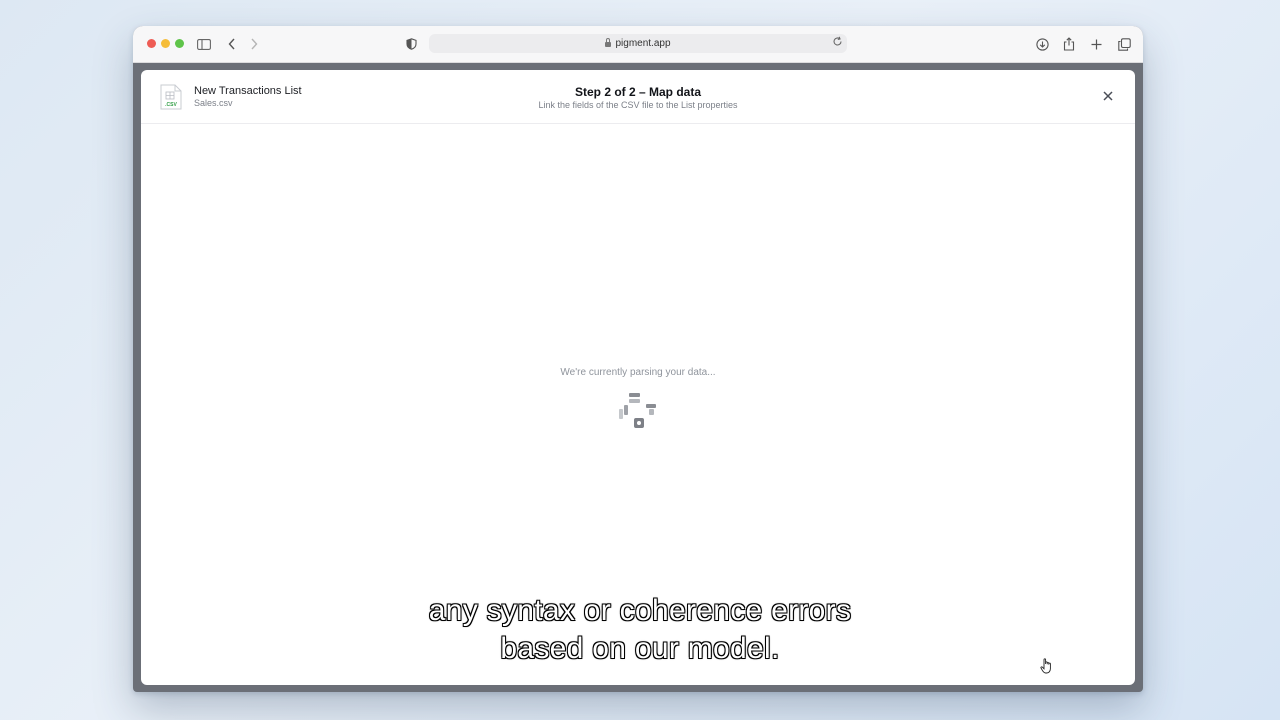 This screenshot has height=720, width=1280. I want to click on downloads-icon, so click(1042, 44).